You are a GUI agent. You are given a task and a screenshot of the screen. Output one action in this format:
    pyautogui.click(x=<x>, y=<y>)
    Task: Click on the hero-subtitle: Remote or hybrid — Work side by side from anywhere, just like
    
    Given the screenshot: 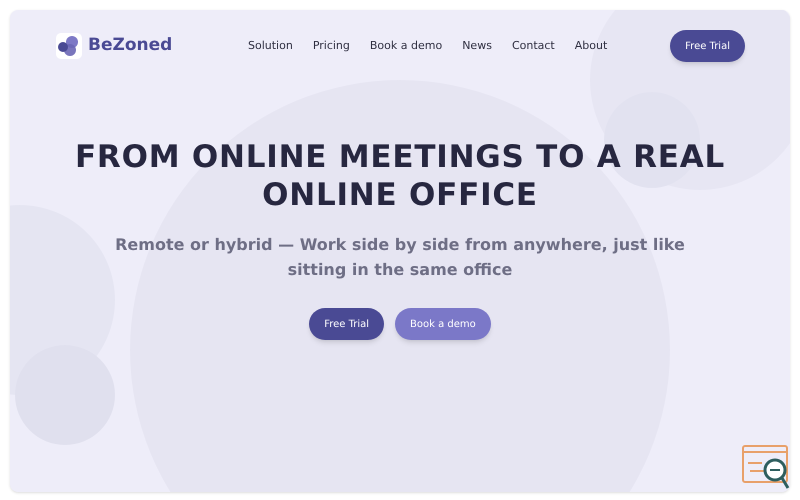 What is the action you would take?
    pyautogui.click(x=400, y=245)
    